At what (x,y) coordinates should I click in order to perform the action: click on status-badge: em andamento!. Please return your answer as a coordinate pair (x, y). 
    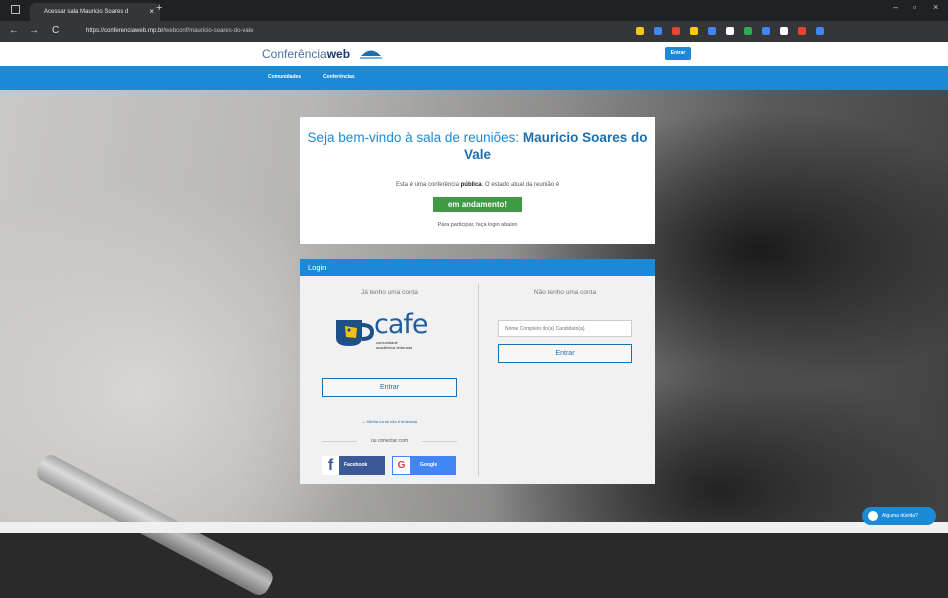
    Looking at the image, I should click on (477, 204).